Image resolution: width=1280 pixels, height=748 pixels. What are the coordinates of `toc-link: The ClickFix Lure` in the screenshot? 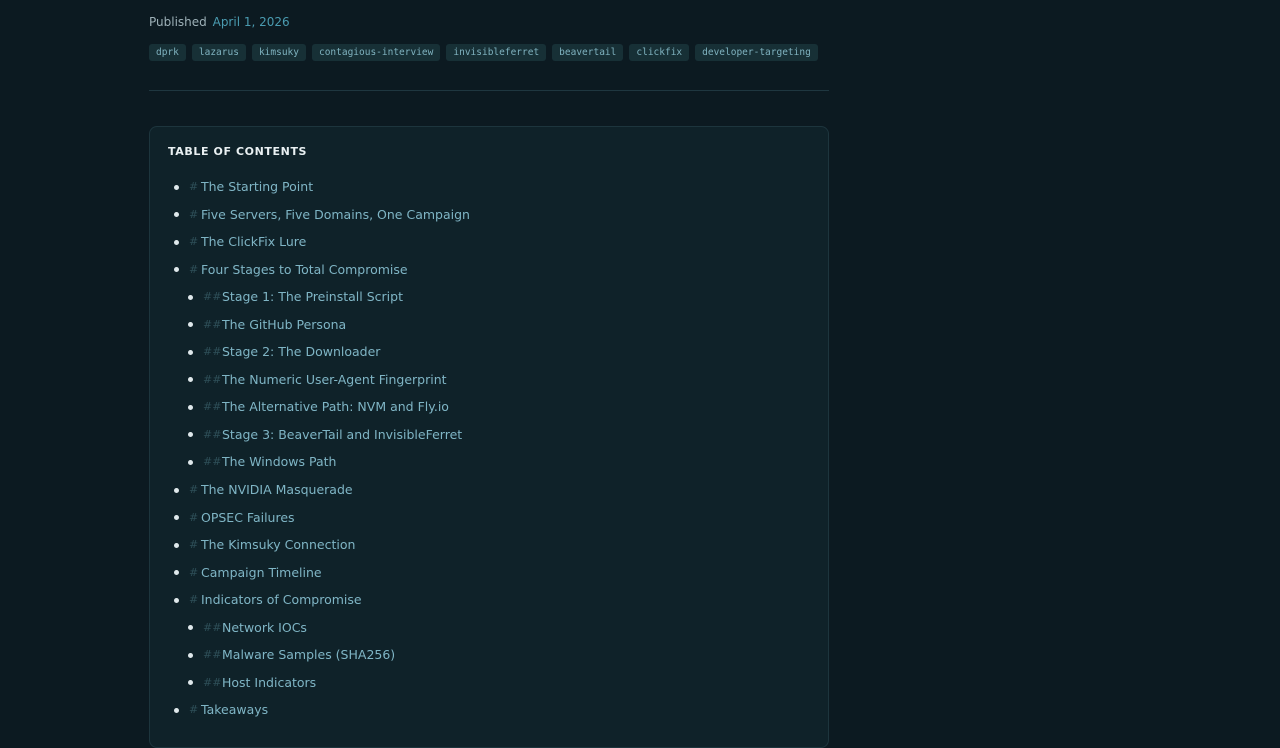 It's located at (253, 242).